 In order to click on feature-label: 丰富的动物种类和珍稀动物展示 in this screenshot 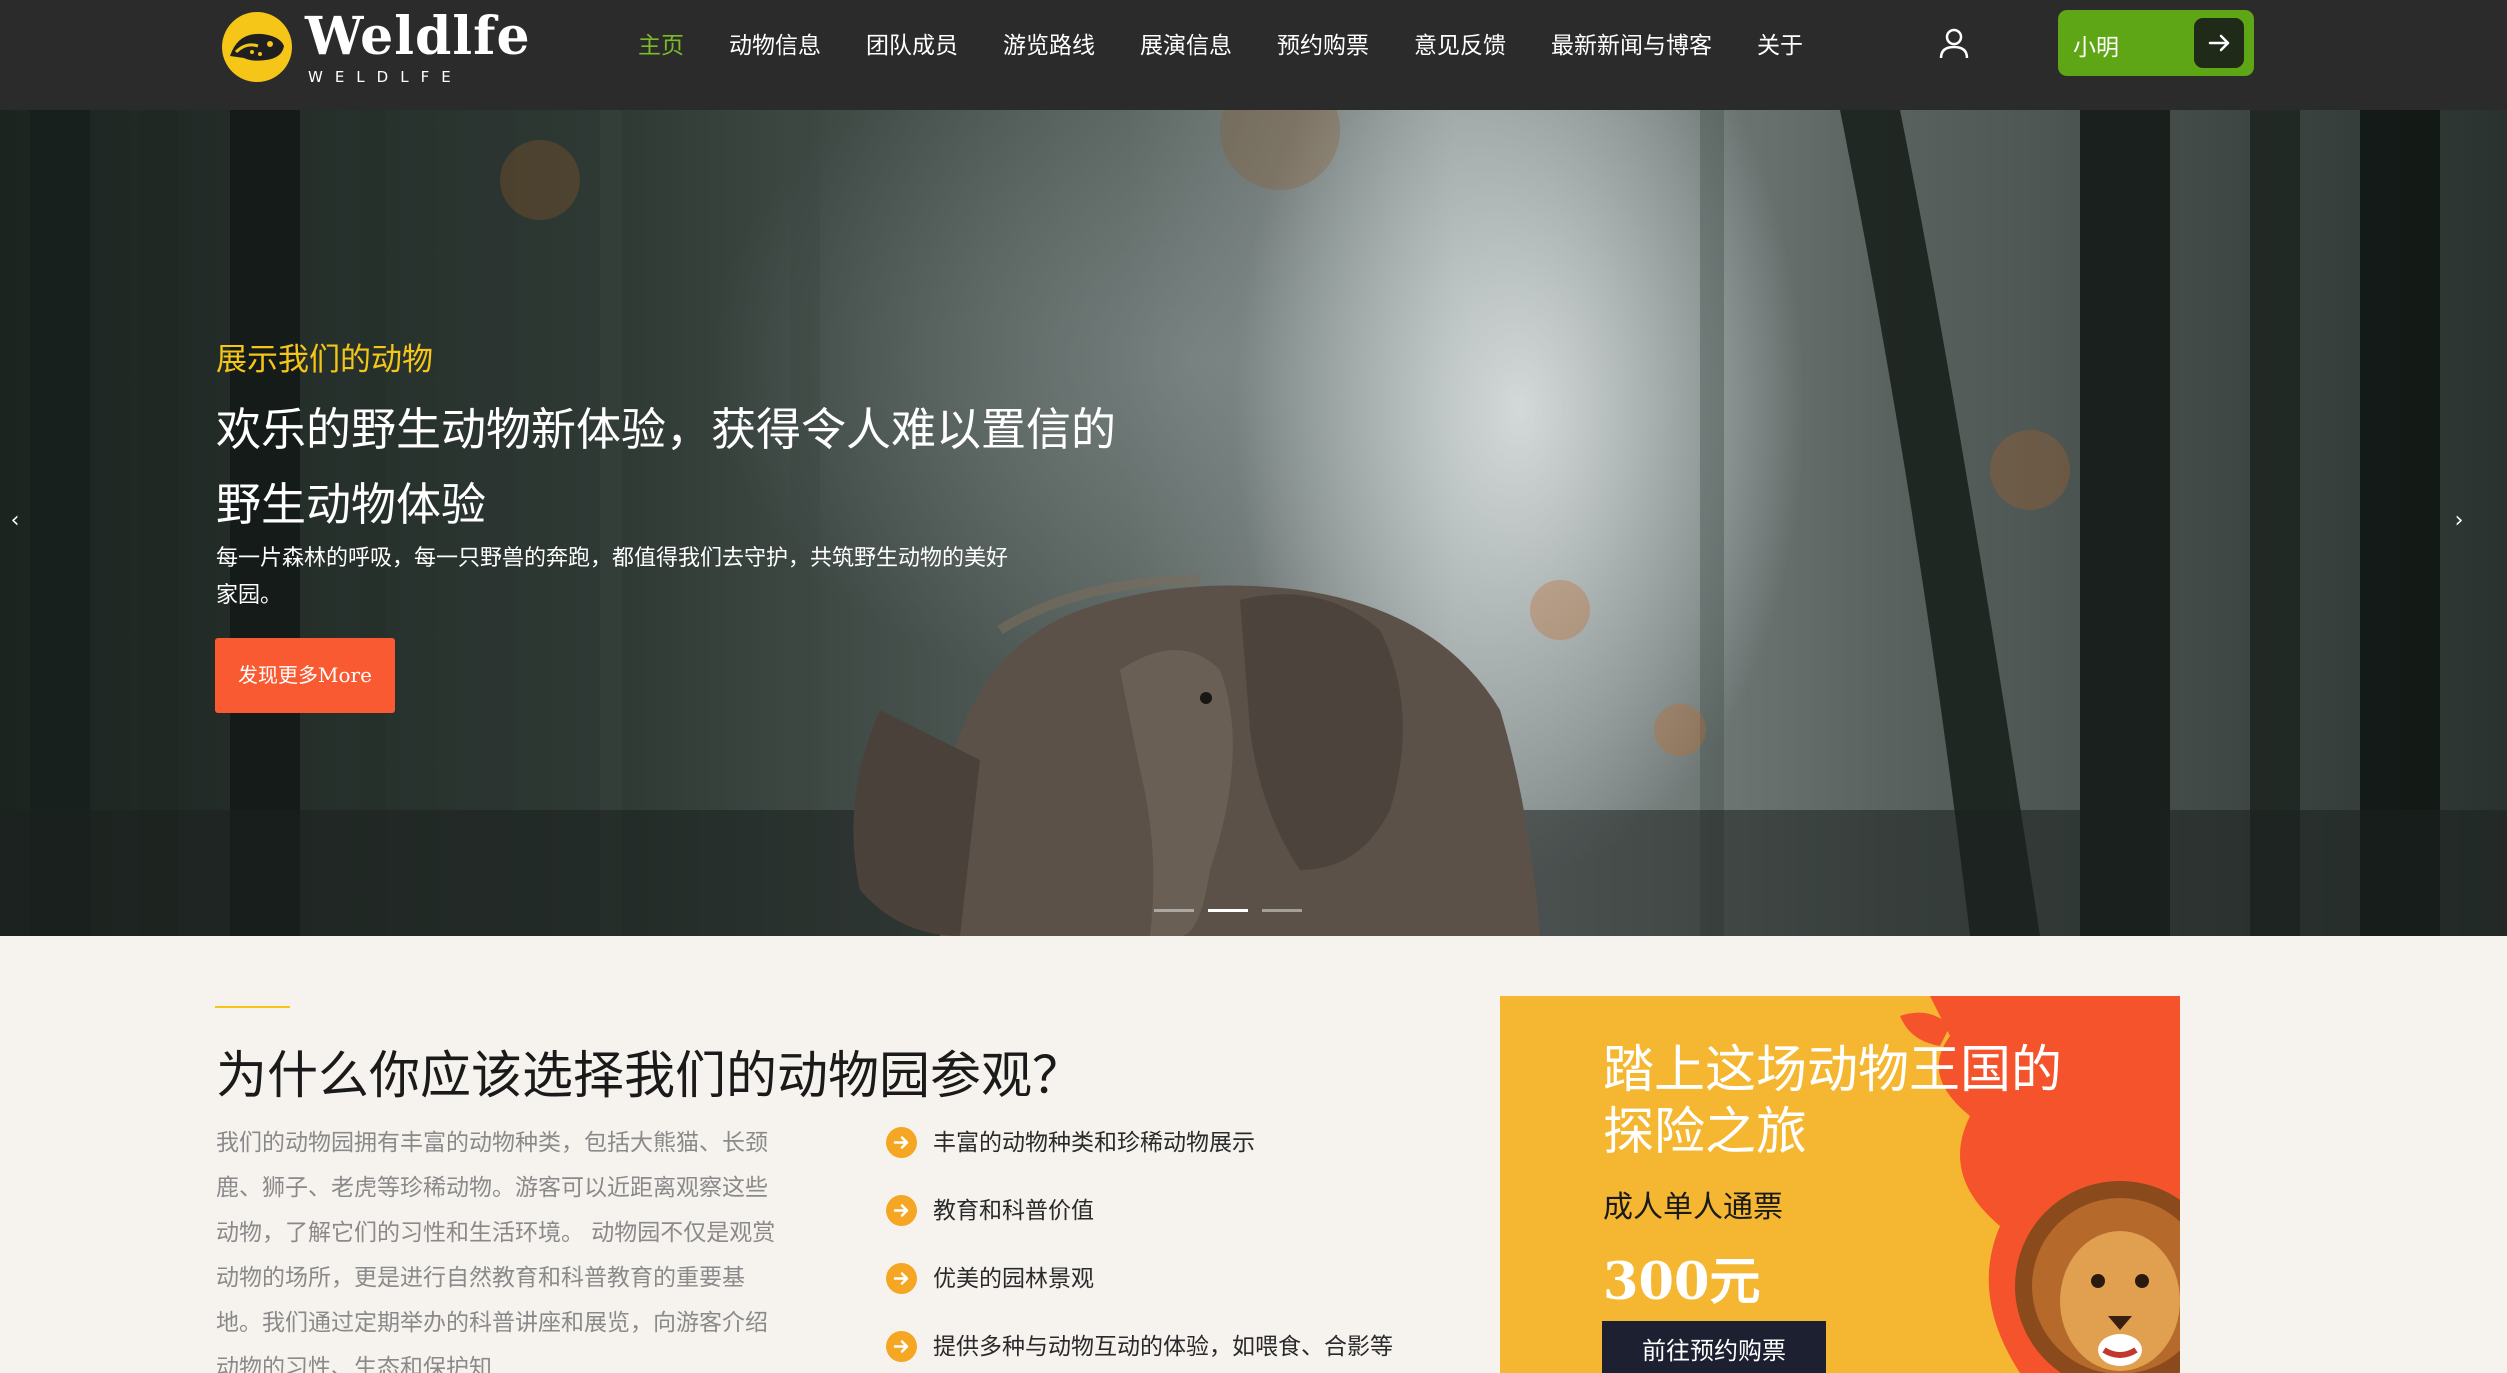, I will do `click(1094, 1143)`.